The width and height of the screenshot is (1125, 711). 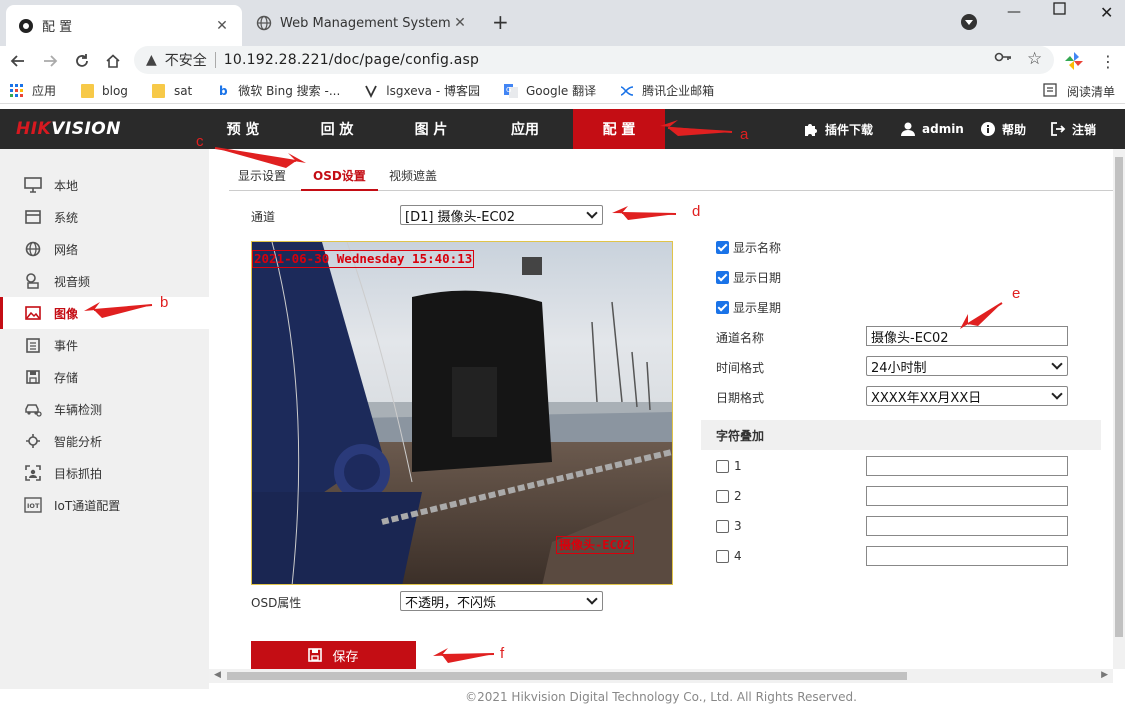 What do you see at coordinates (967, 466) in the screenshot?
I see `overlay-1-input` at bounding box center [967, 466].